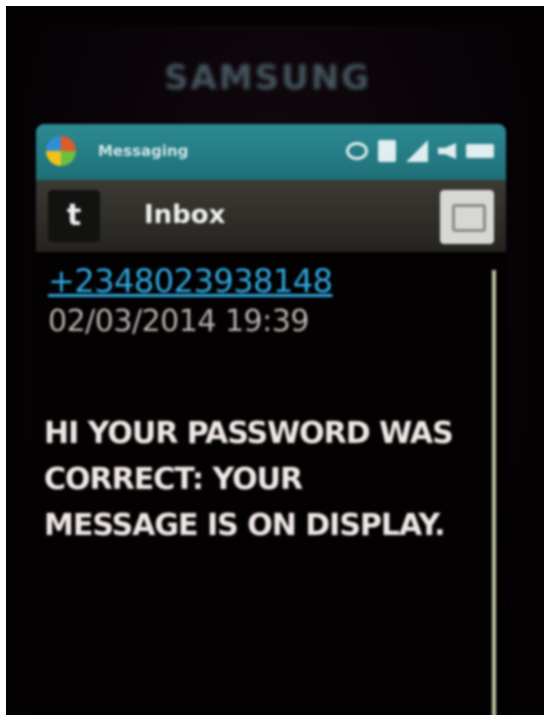 This screenshot has width=550, height=721. Describe the element at coordinates (143, 151) in the screenshot. I see `app-title: Messaging` at that location.